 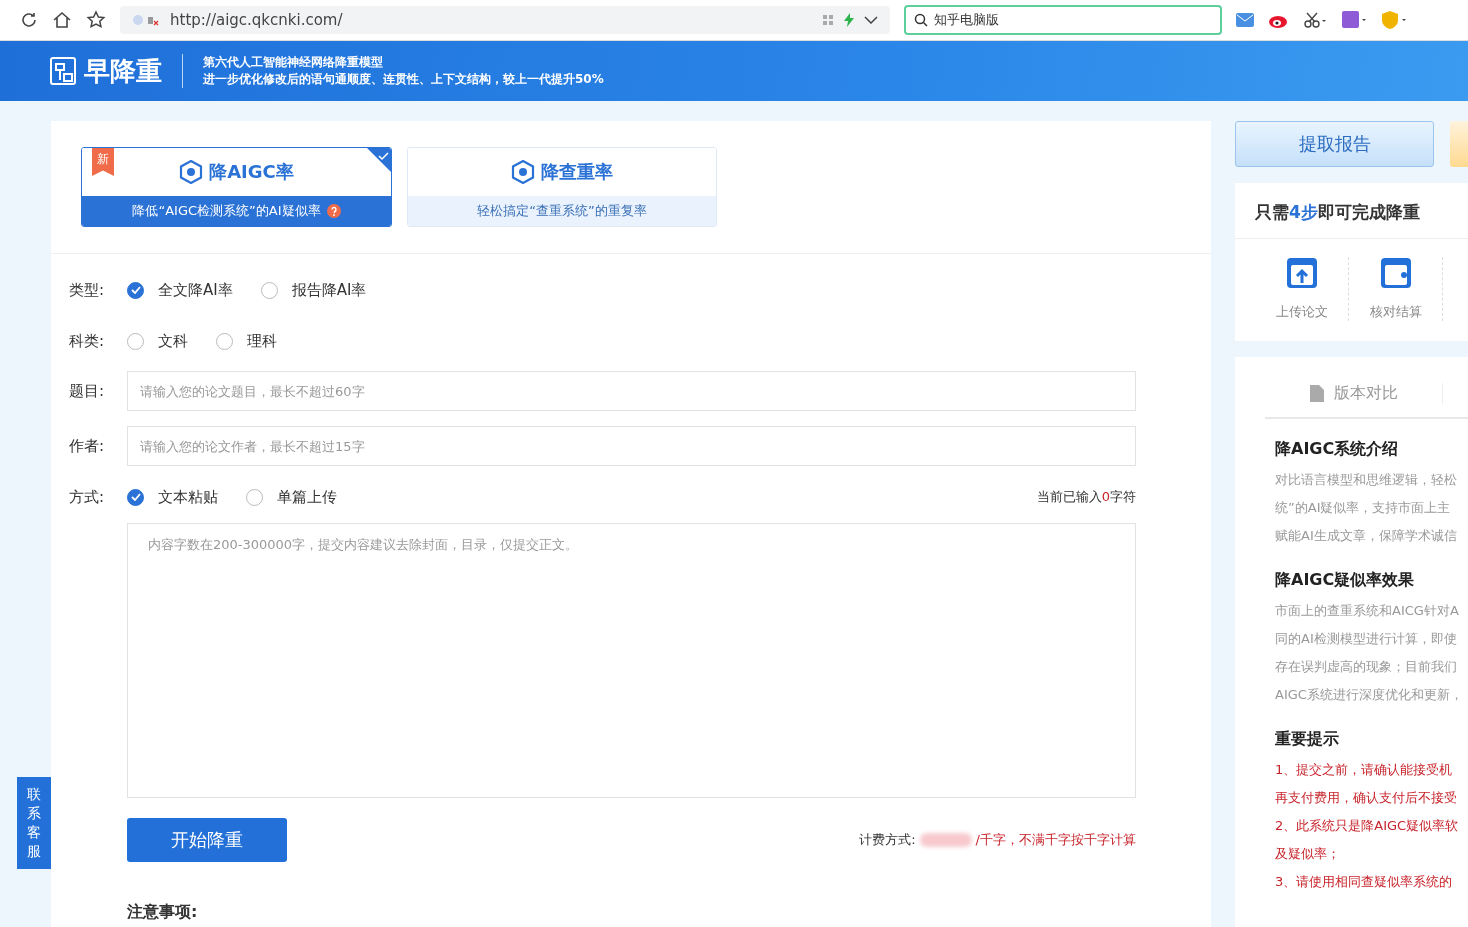 What do you see at coordinates (207, 840) in the screenshot?
I see `start-button: 开始降重` at bounding box center [207, 840].